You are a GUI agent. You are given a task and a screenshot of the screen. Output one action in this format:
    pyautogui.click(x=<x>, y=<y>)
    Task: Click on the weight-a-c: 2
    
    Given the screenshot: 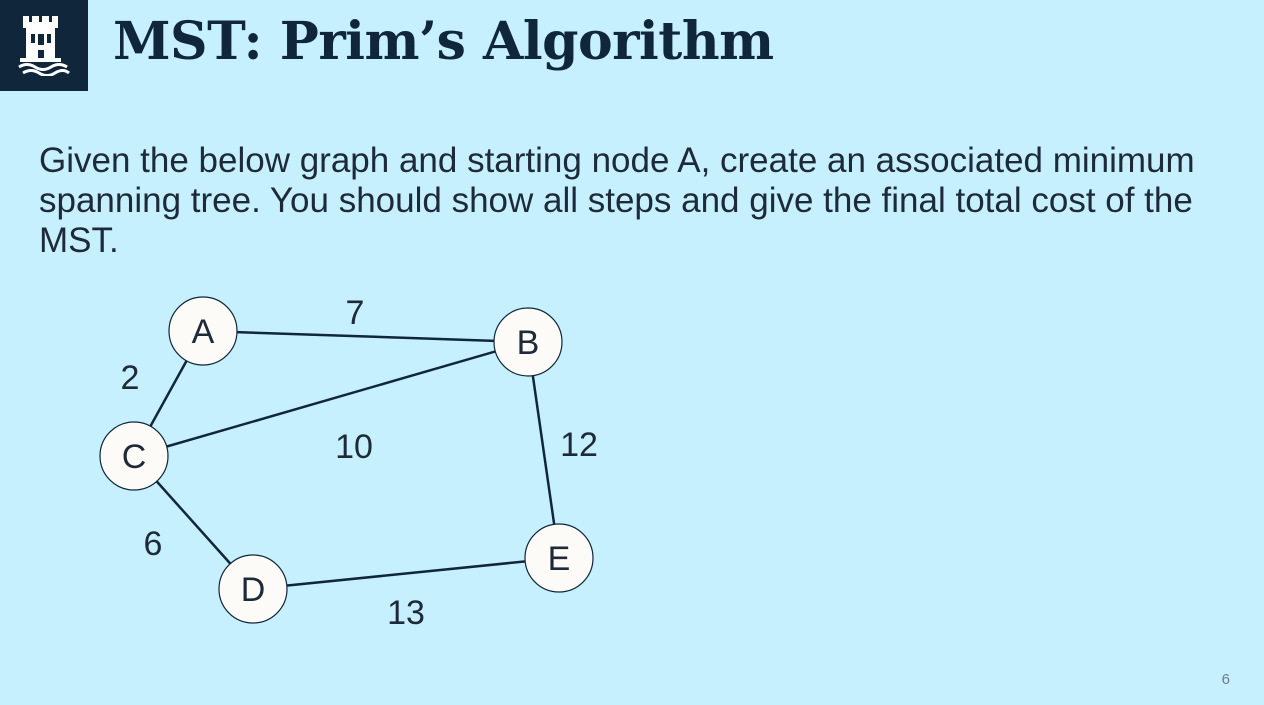 What is the action you would take?
    pyautogui.click(x=130, y=378)
    